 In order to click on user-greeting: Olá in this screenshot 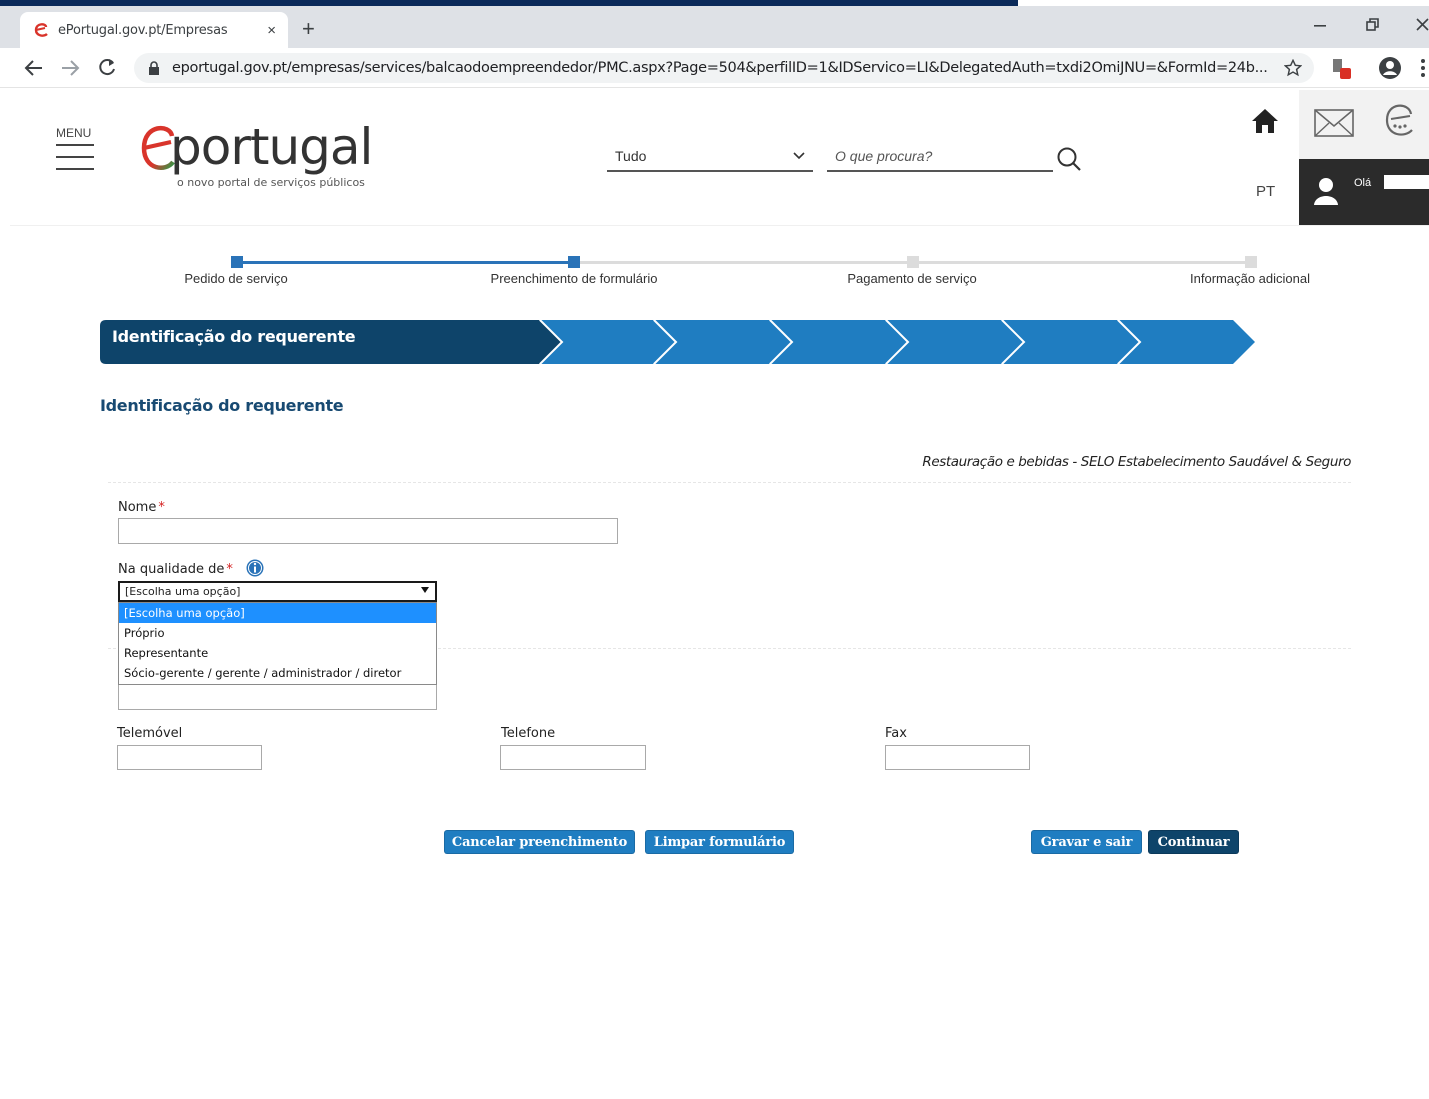, I will do `click(1363, 183)`.